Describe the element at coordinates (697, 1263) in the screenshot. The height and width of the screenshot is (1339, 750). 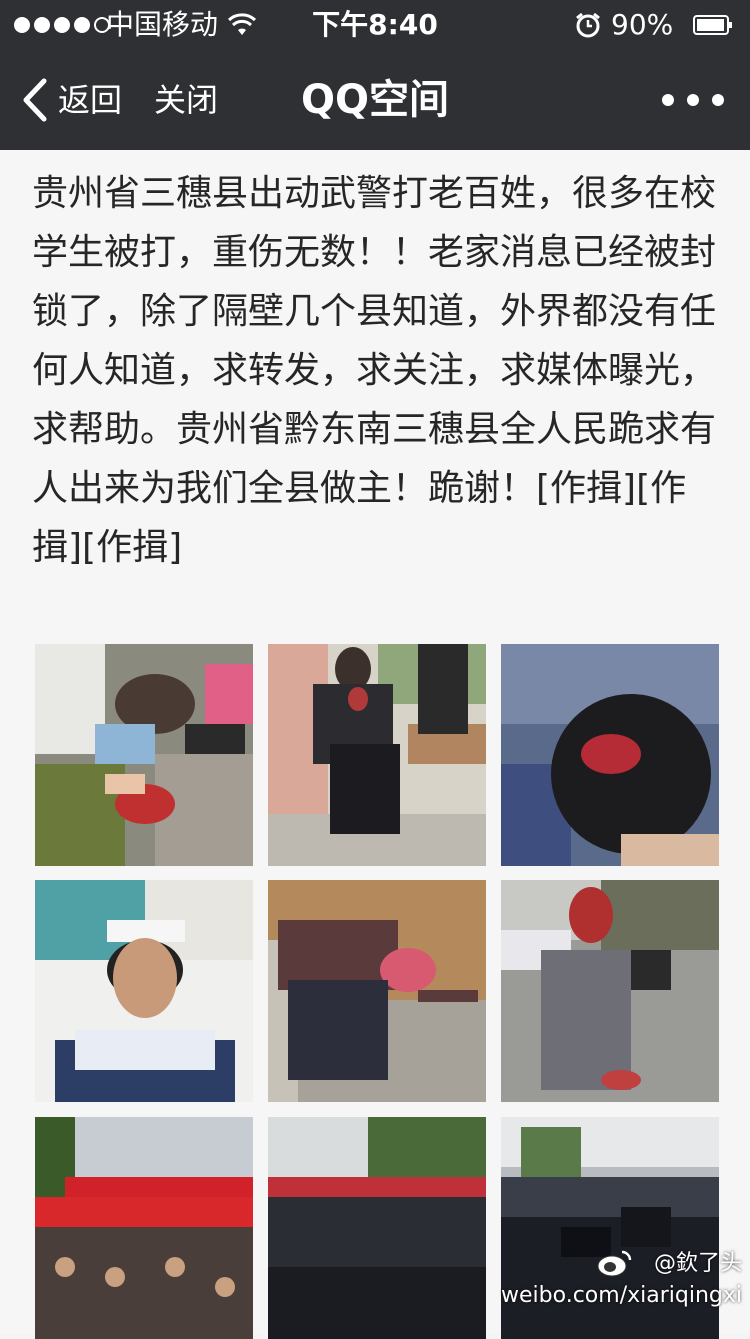
I see `watermark-username: @欽了头` at that location.